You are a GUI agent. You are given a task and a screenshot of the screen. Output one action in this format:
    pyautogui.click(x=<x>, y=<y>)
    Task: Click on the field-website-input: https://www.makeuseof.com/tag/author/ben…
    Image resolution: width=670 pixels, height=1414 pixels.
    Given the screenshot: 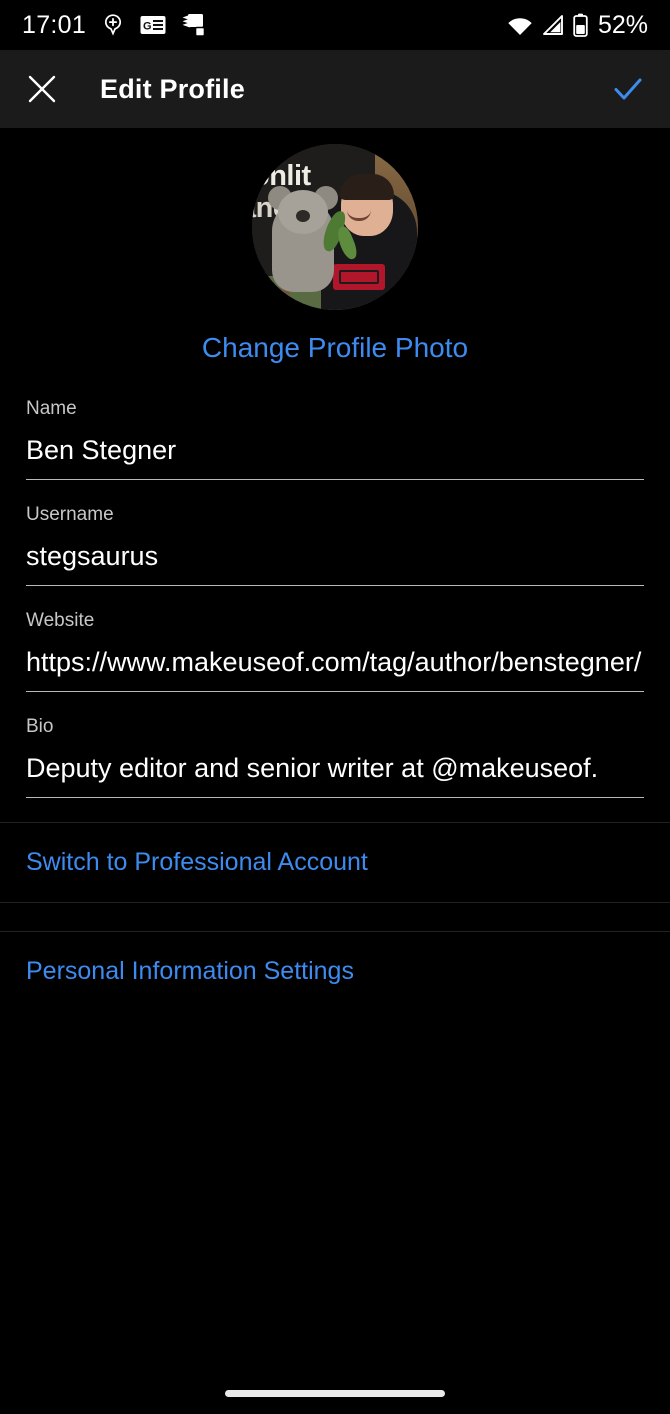 What is the action you would take?
    pyautogui.click(x=335, y=669)
    